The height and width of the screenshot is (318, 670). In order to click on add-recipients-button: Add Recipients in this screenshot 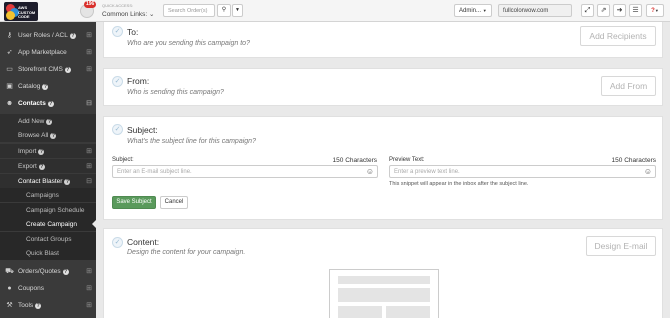, I will do `click(618, 36)`.